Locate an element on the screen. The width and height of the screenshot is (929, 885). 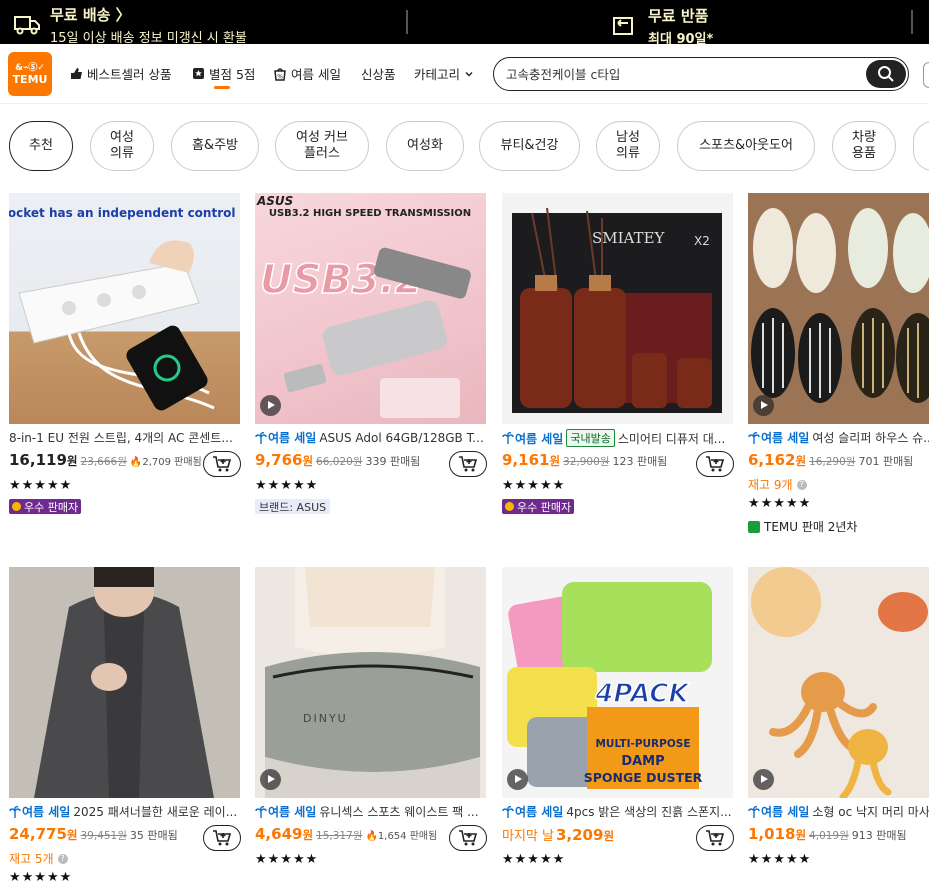
category-chip: 남성 의류 is located at coordinates (628, 146).